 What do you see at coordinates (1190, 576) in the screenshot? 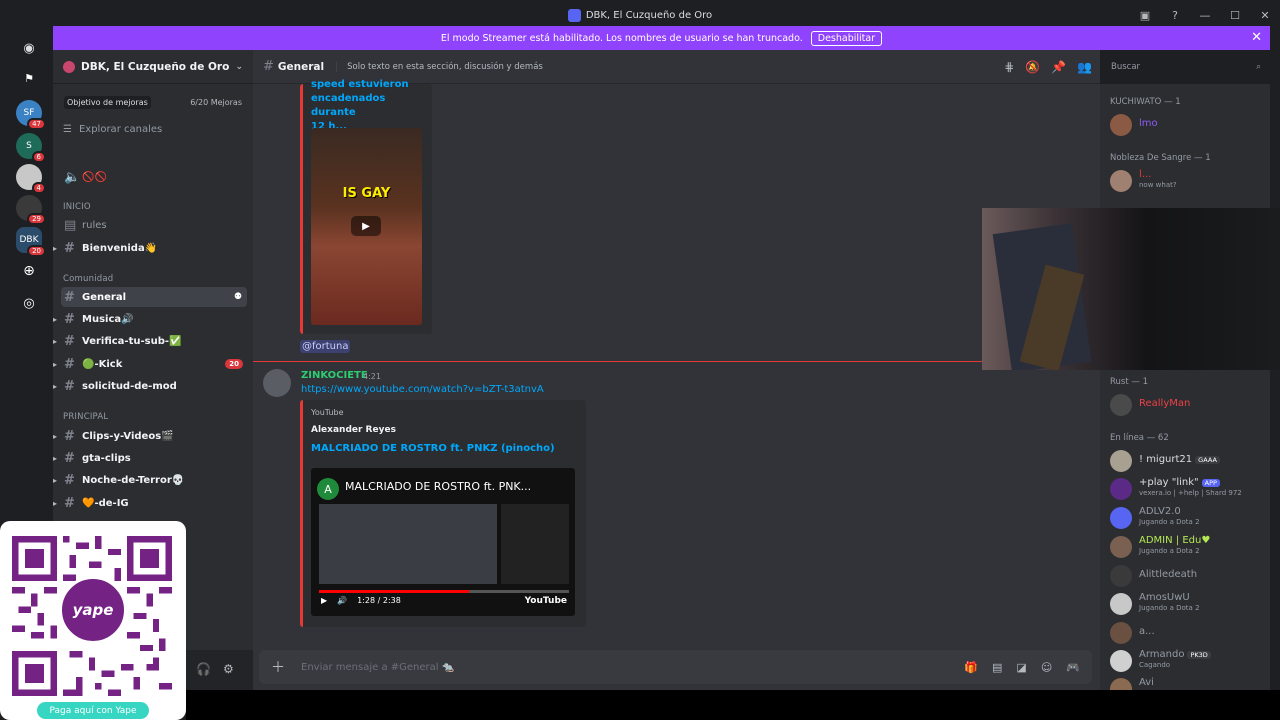
I see `member-item: Alittledeath` at bounding box center [1190, 576].